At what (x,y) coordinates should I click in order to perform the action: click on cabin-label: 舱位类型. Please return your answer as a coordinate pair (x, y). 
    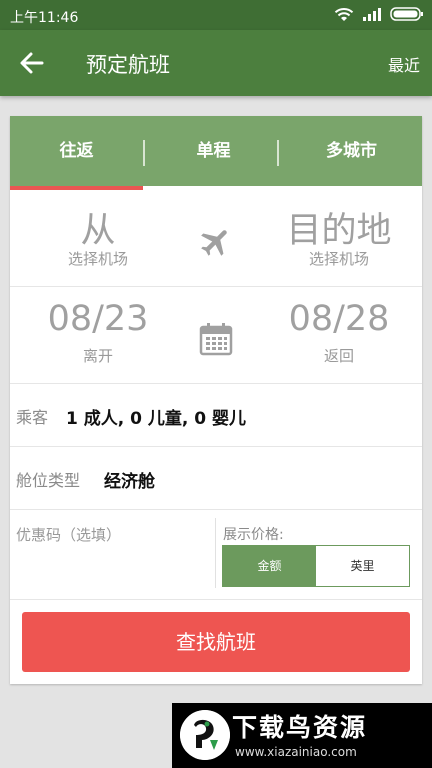
    Looking at the image, I should click on (48, 480).